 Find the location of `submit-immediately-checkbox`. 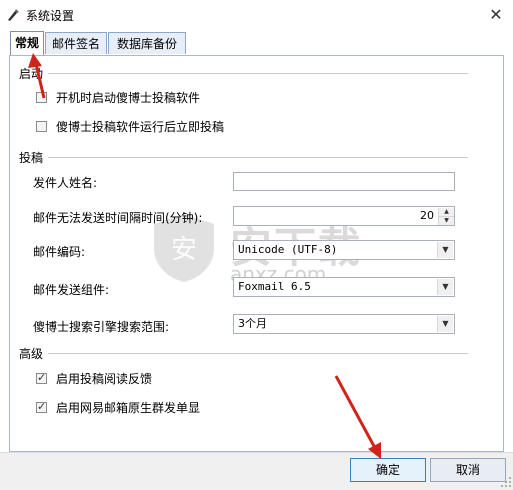

submit-immediately-checkbox is located at coordinates (41, 126).